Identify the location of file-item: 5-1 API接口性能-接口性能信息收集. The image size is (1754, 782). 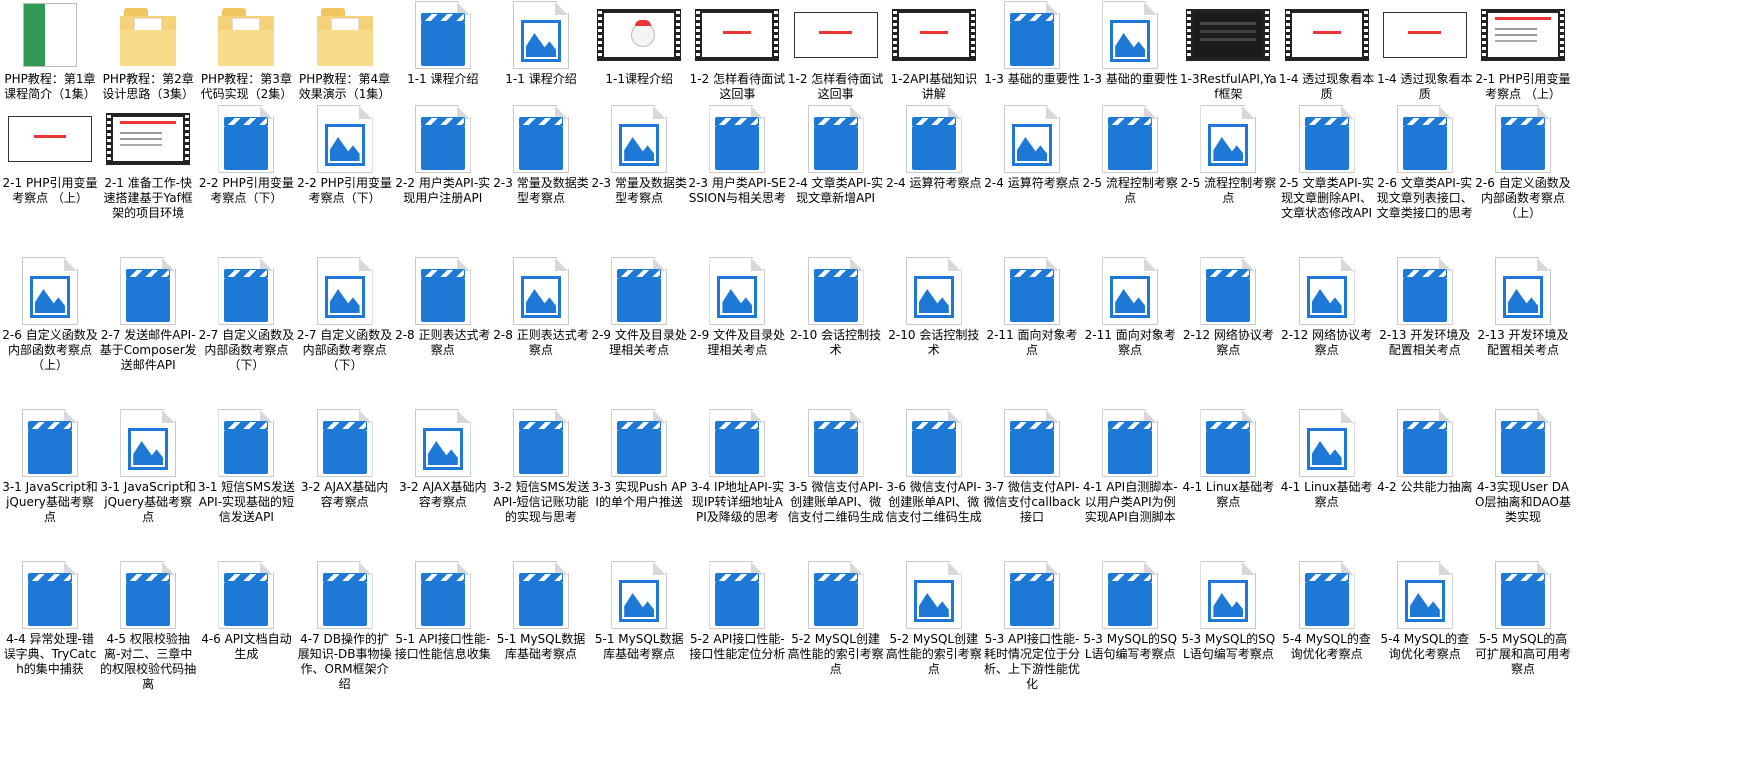
(443, 611).